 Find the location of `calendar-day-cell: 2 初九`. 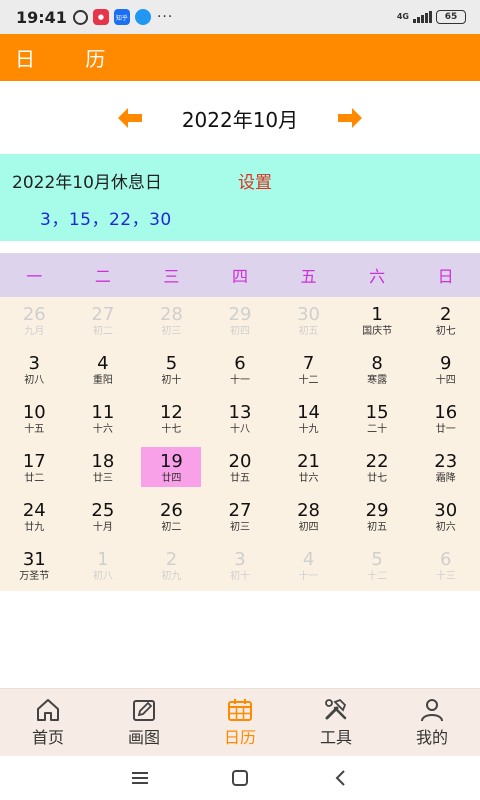

calendar-day-cell: 2 初九 is located at coordinates (171, 566).